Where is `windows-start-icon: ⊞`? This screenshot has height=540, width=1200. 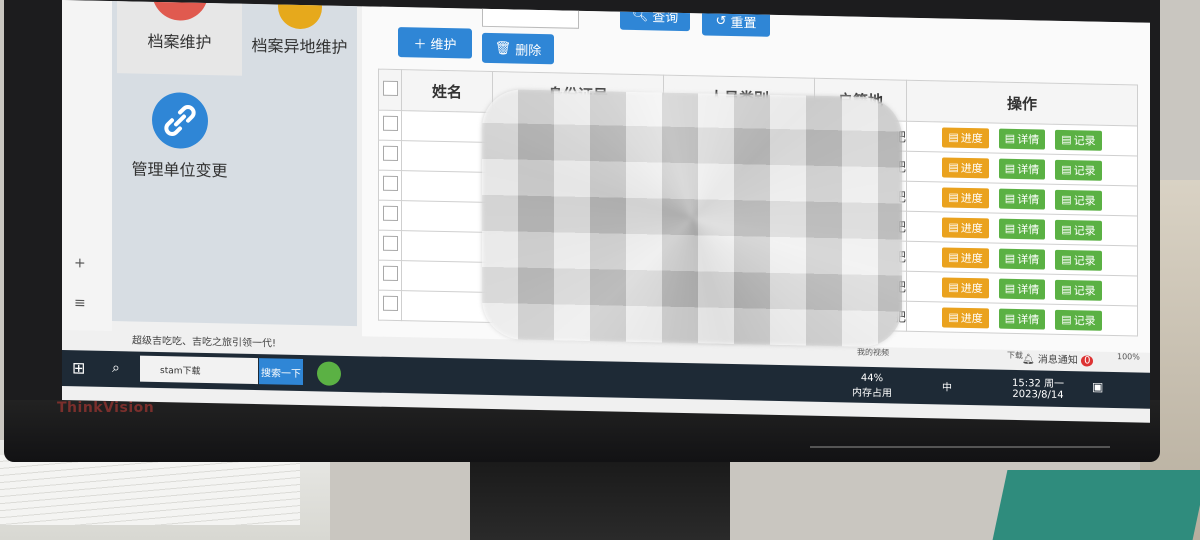
windows-start-icon: ⊞ is located at coordinates (78, 367).